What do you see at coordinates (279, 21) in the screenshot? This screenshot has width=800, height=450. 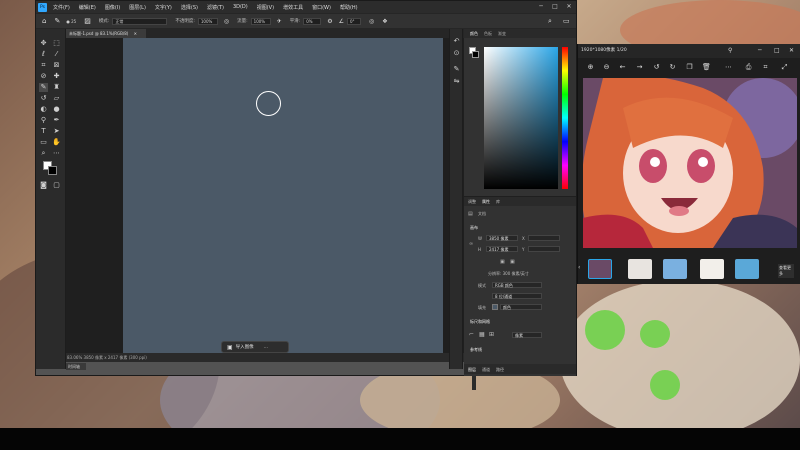 I see `airbrush-icon: ✈` at bounding box center [279, 21].